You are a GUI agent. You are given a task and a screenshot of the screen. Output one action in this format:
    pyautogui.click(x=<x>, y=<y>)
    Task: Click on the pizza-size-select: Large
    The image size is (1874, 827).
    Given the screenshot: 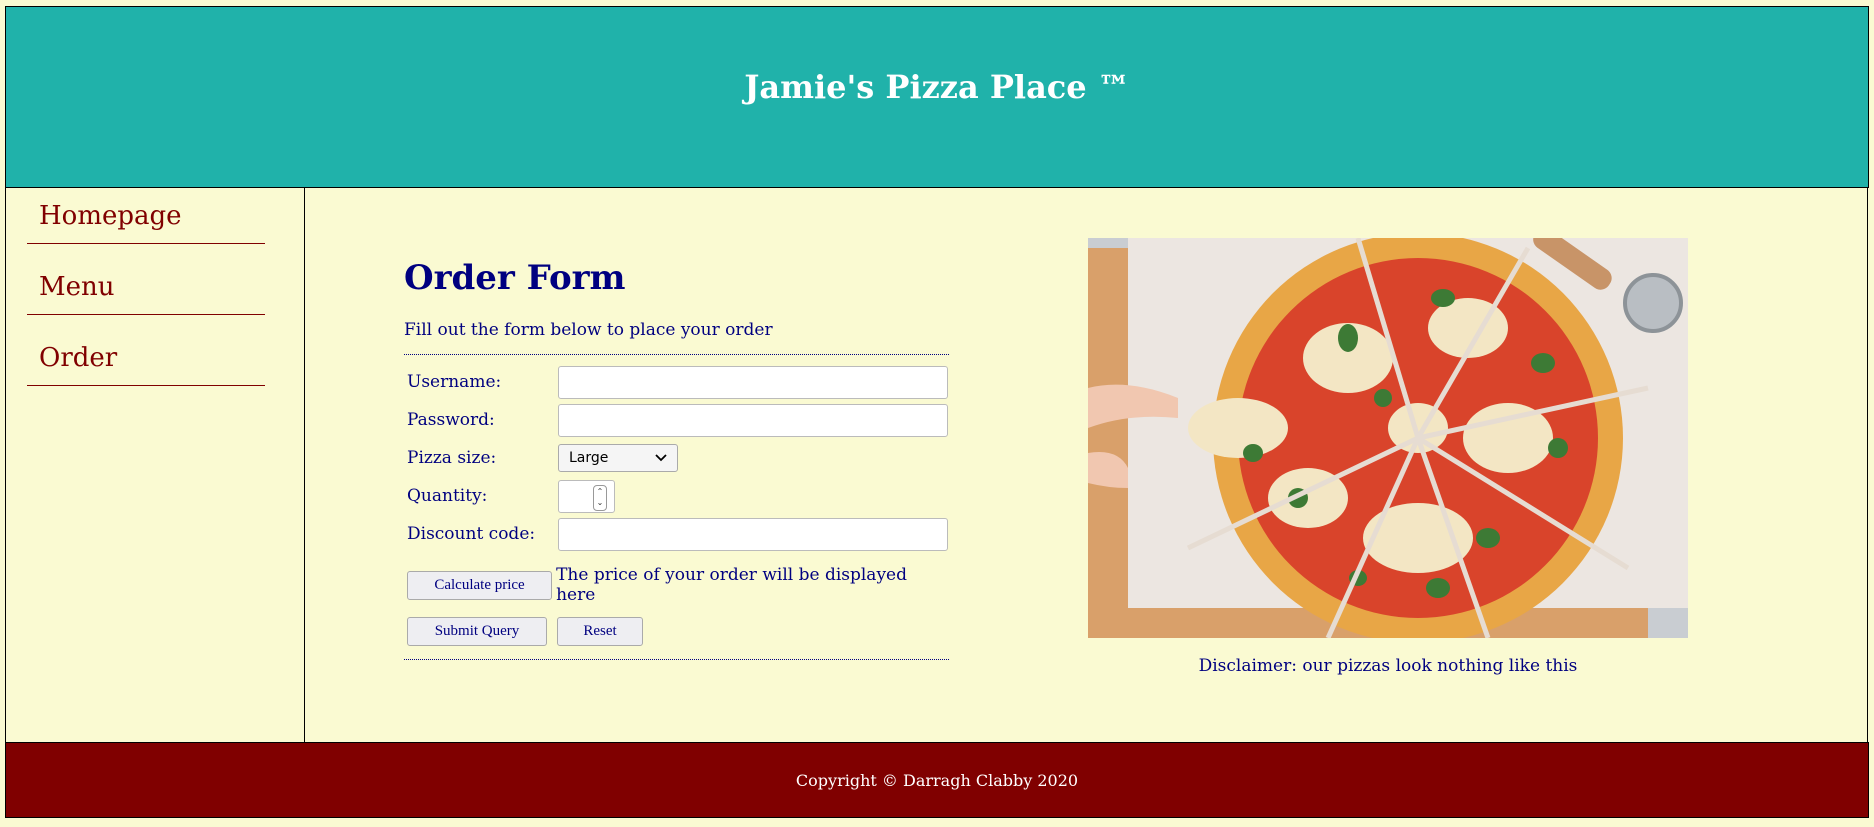 What is the action you would take?
    pyautogui.click(x=618, y=458)
    